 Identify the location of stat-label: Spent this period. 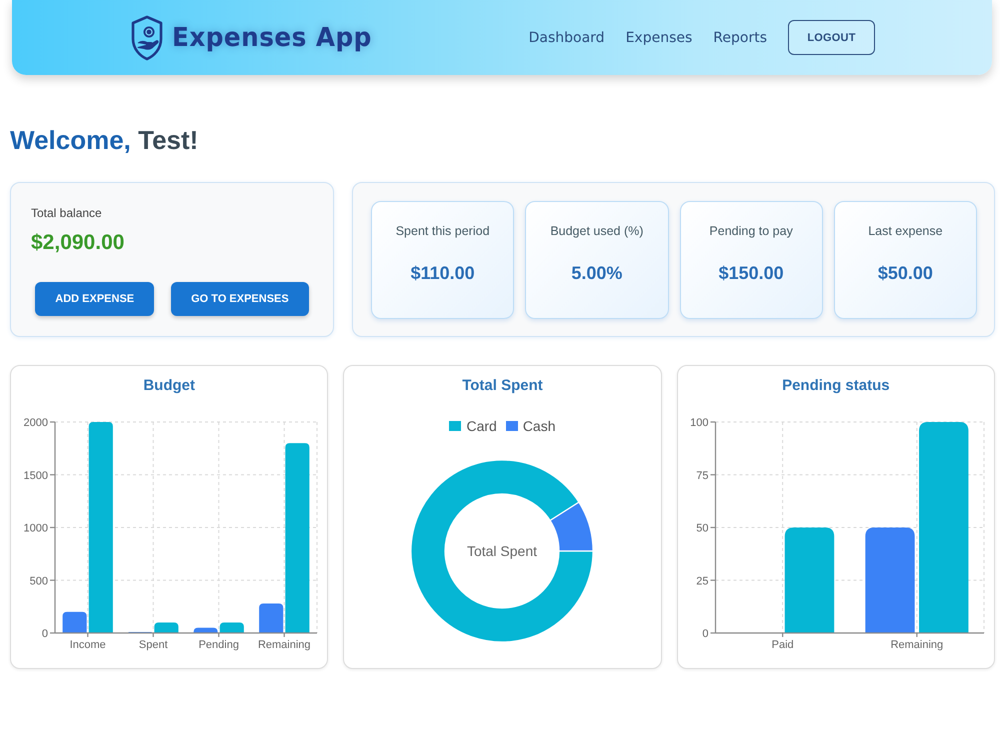
(443, 231).